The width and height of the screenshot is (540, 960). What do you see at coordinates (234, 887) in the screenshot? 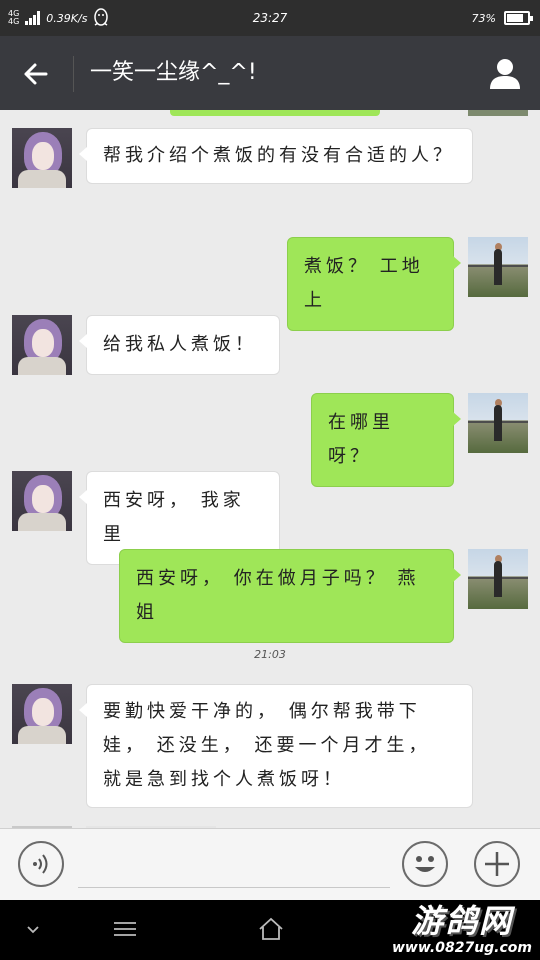
I see `message-input-field` at bounding box center [234, 887].